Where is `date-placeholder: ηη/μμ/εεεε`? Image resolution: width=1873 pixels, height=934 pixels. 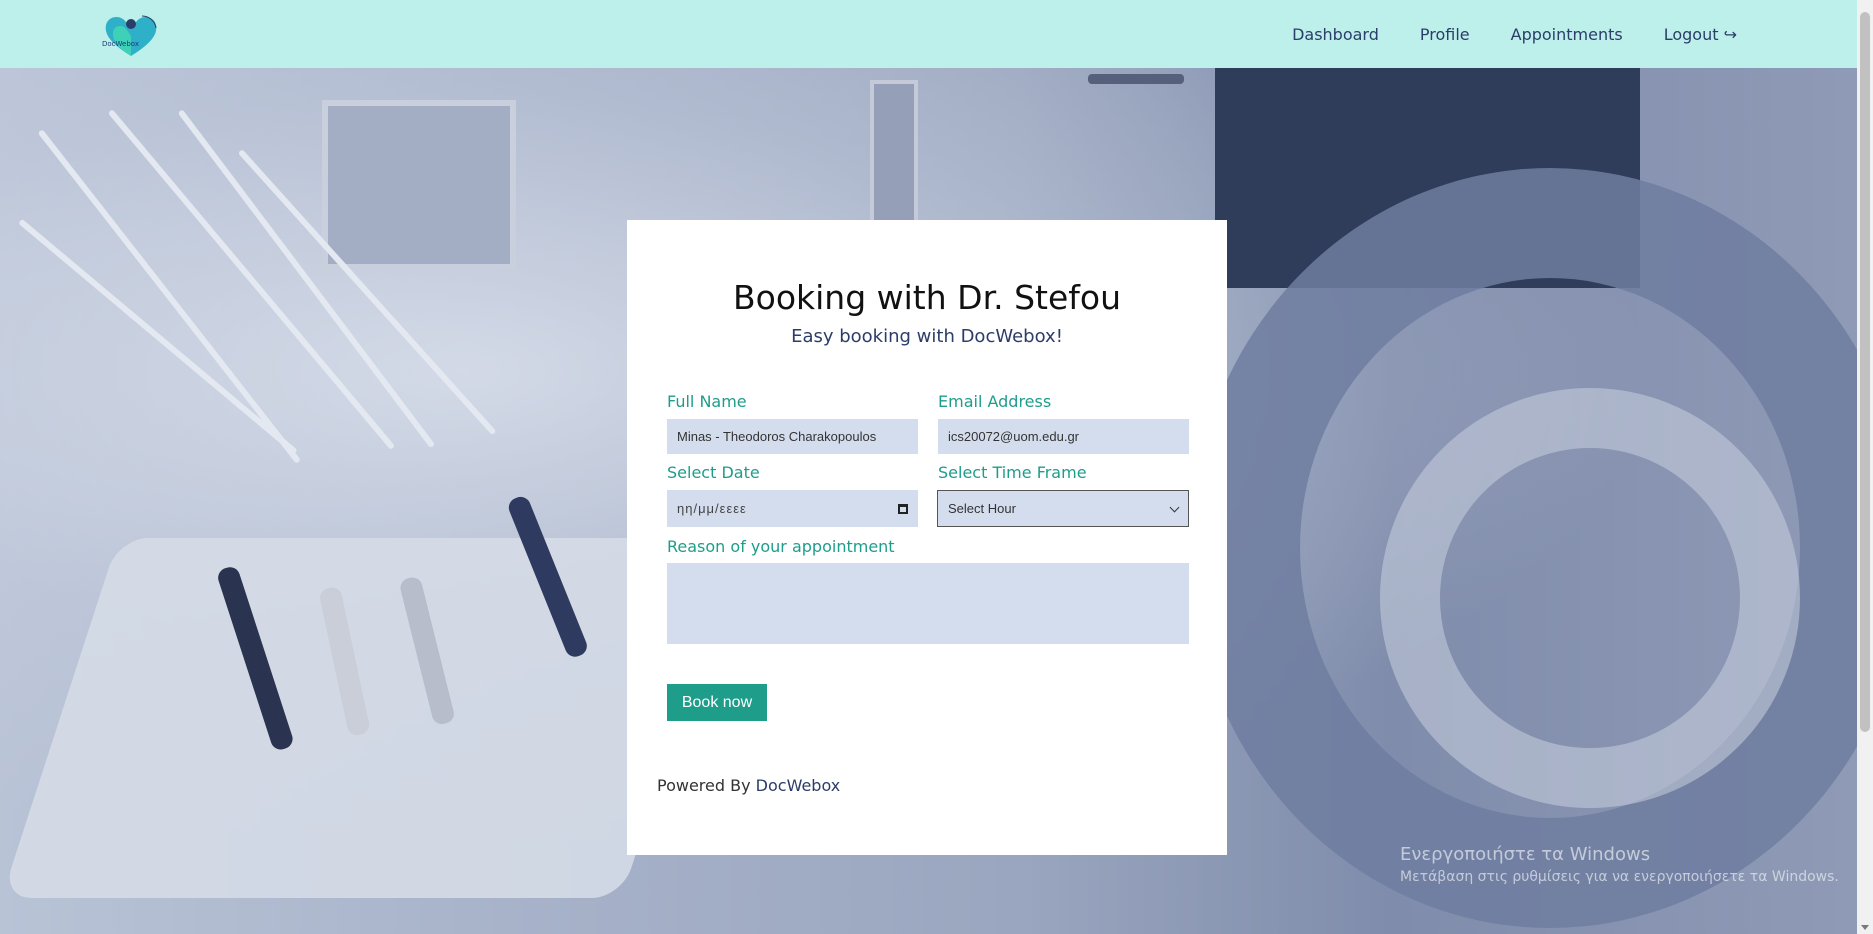
date-placeholder: ηη/μμ/εεεε is located at coordinates (712, 508).